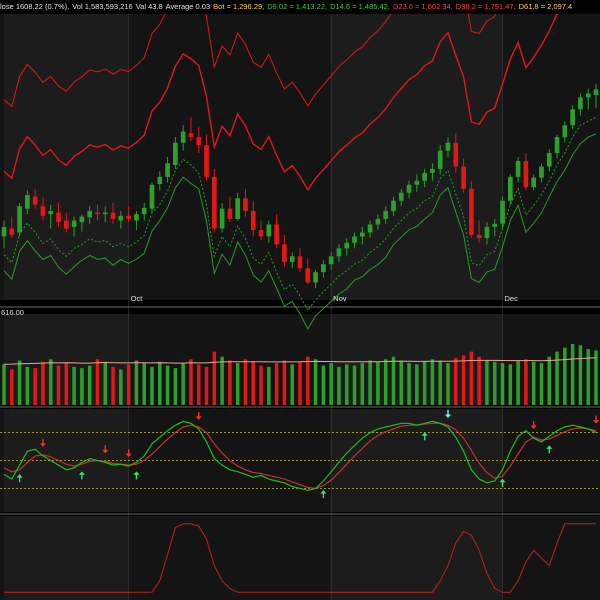 The height and width of the screenshot is (600, 600). What do you see at coordinates (188, 6) in the screenshot?
I see `legend-item: Average 0.03` at bounding box center [188, 6].